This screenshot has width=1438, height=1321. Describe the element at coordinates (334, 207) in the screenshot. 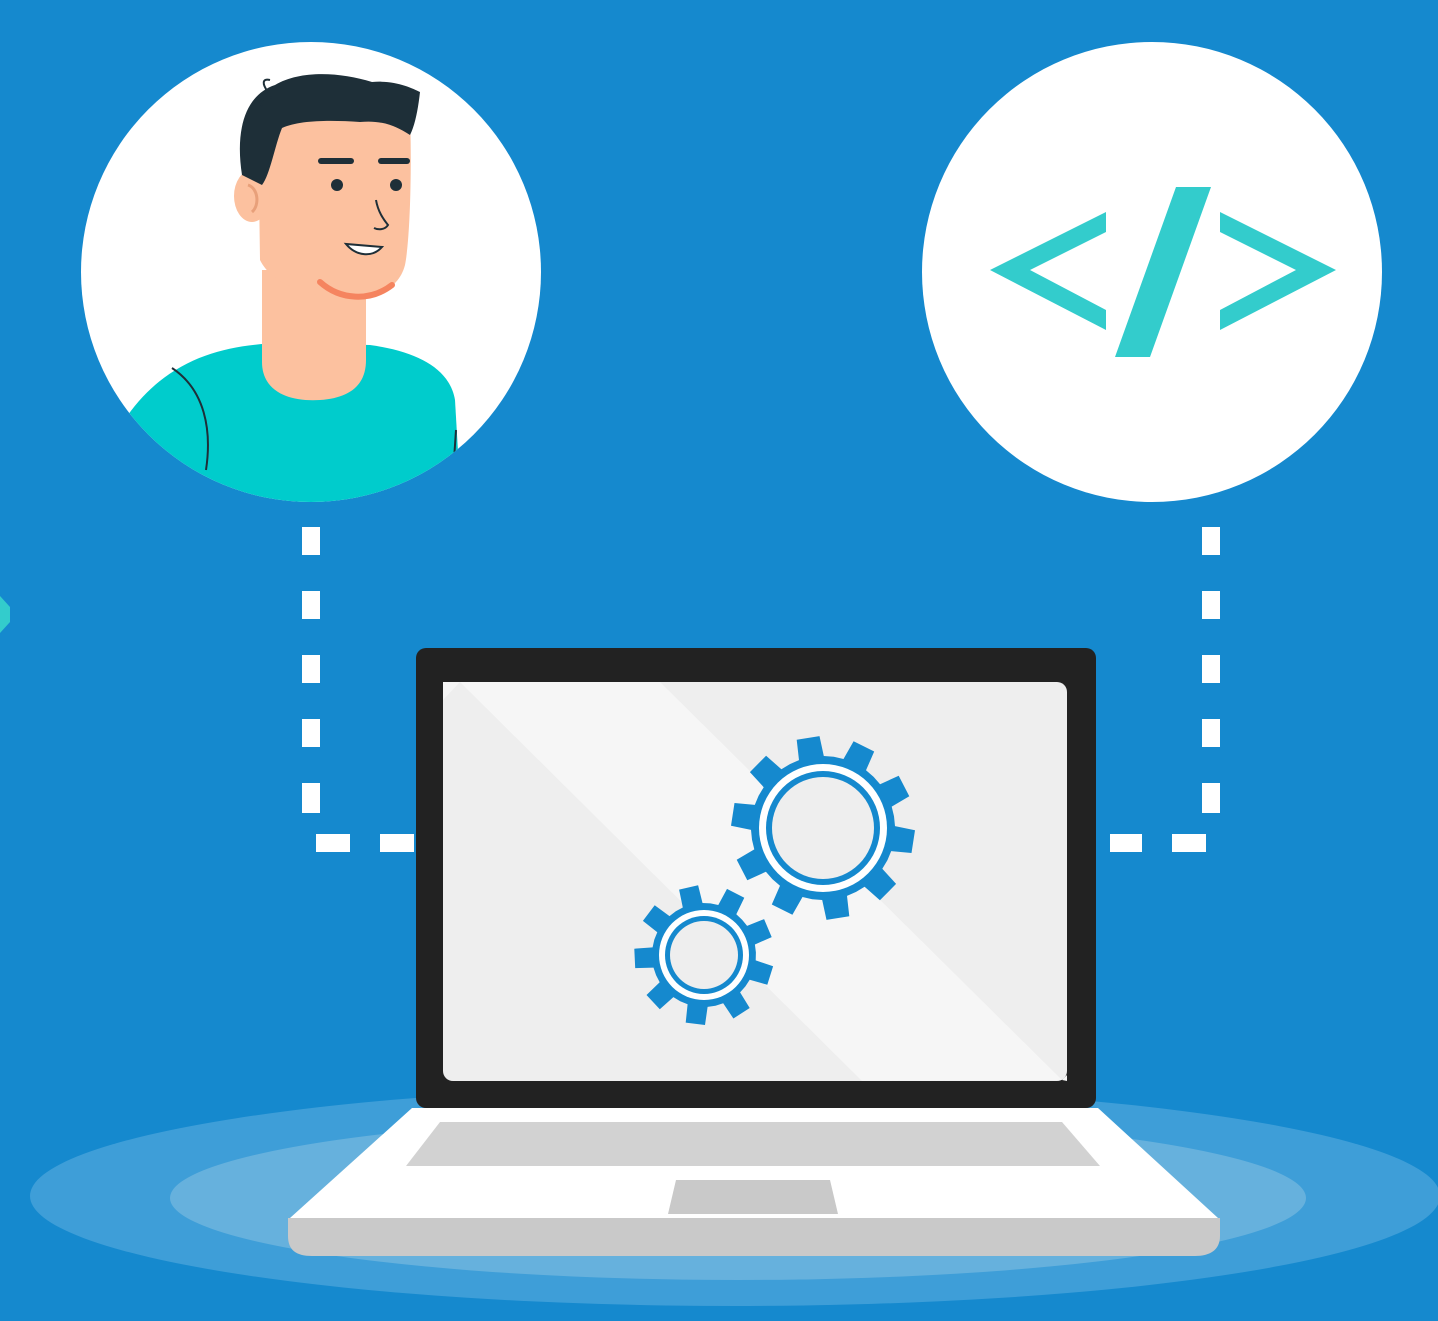

I see `face` at that location.